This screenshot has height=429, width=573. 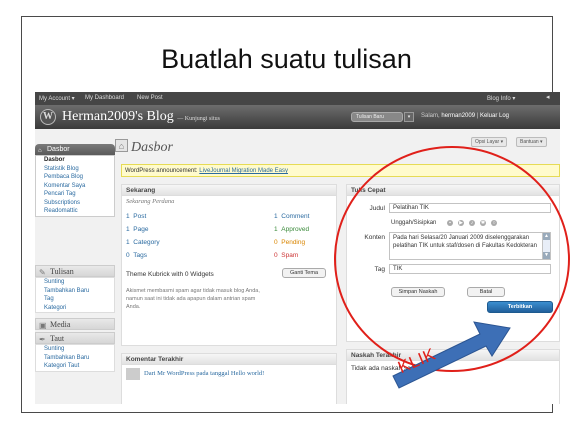 I want to click on menu-item-tambahkan-taut: Tambahkan Baru, so click(x=75, y=358).